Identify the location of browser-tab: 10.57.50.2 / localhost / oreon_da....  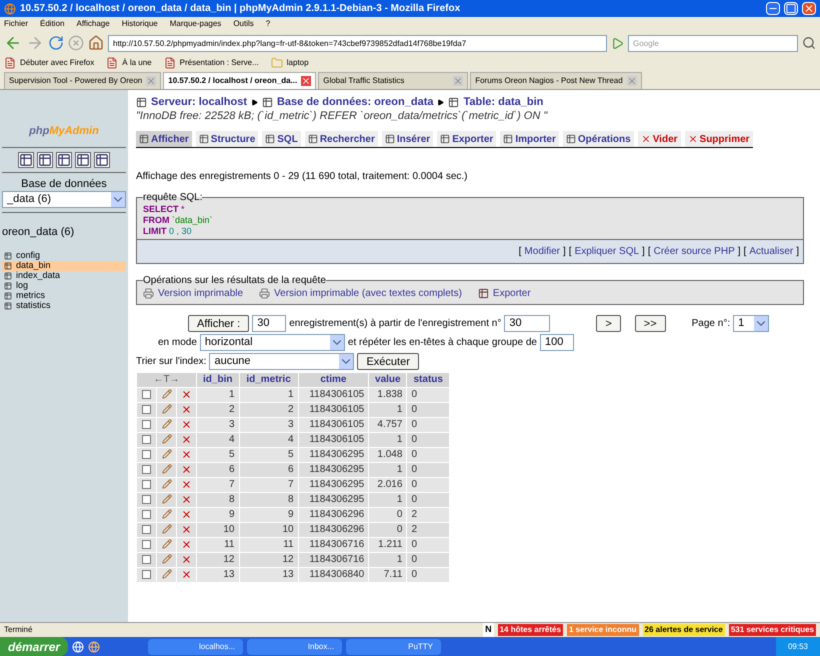
(239, 80).